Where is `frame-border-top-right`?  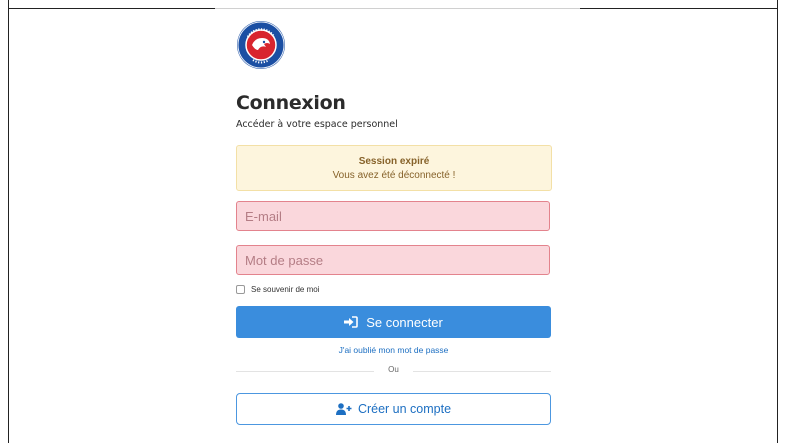 frame-border-top-right is located at coordinates (679, 8).